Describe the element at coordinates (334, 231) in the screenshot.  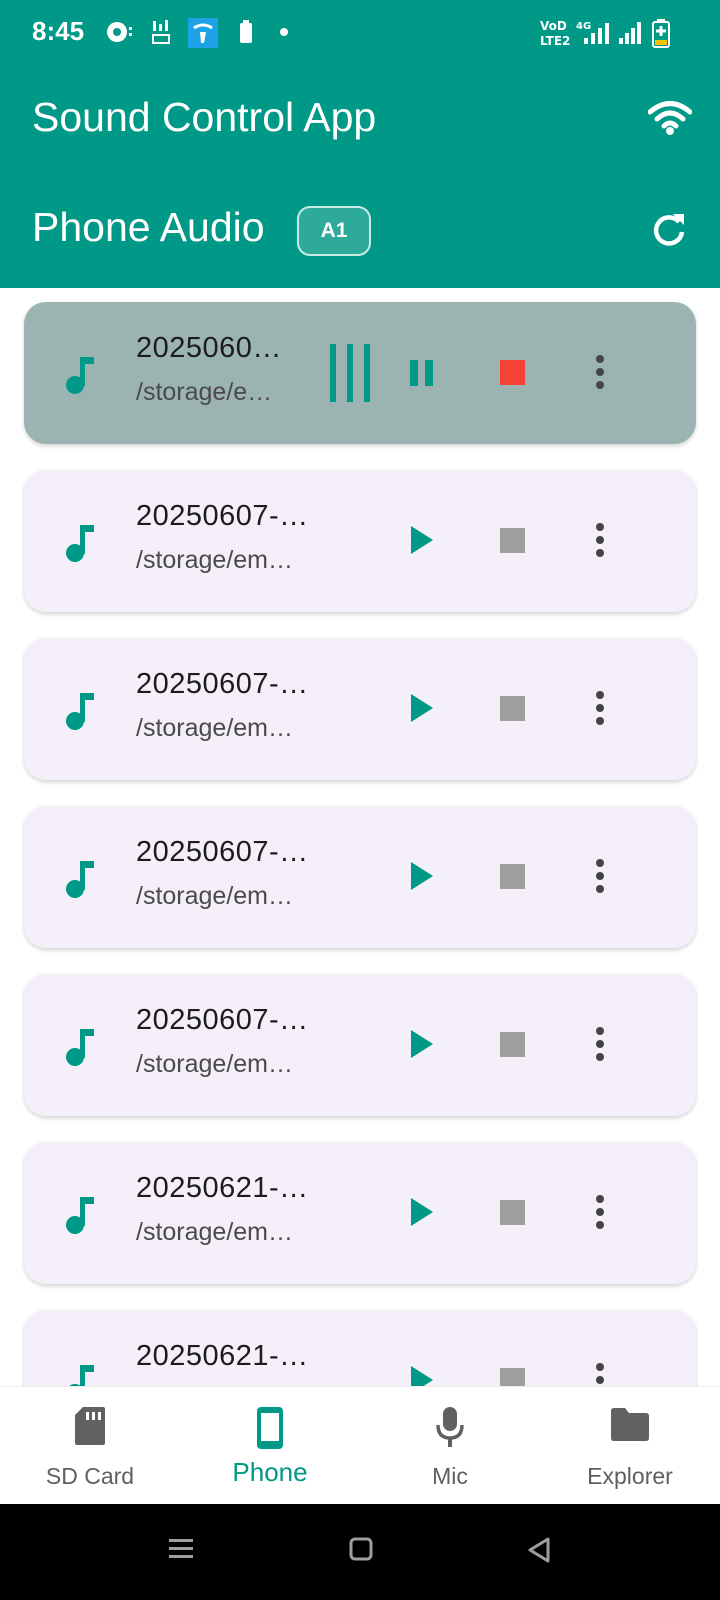
I see `device-badge: A1` at that location.